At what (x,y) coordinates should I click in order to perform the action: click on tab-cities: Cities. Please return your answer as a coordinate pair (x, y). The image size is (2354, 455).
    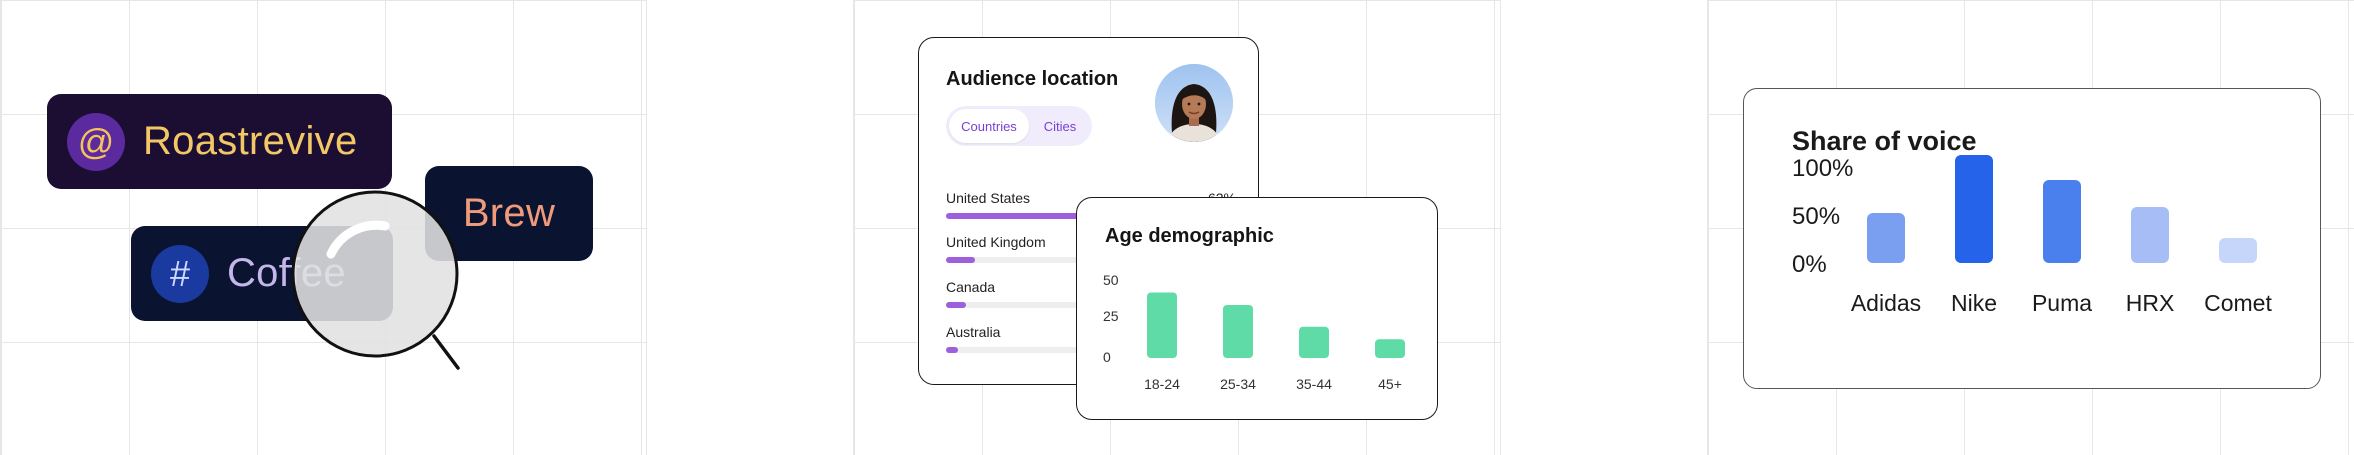
    Looking at the image, I should click on (1060, 126).